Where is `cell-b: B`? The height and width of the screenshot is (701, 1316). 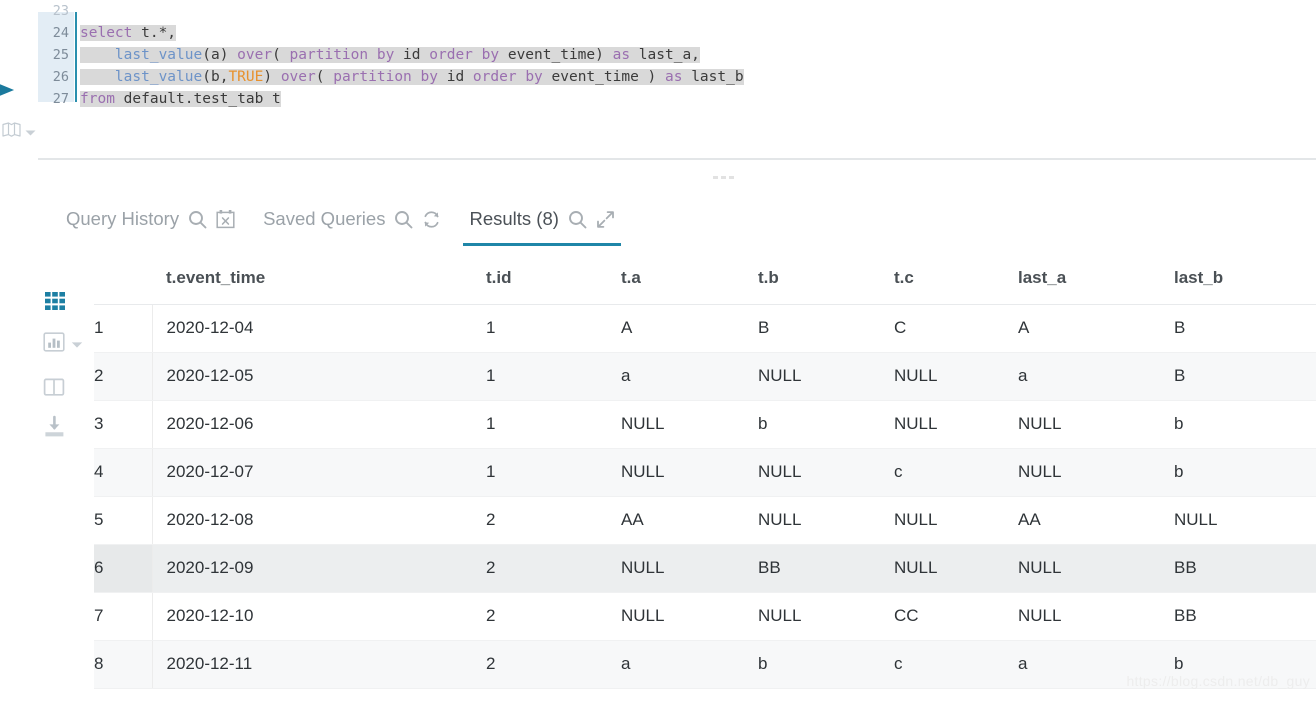
cell-b: B is located at coordinates (812, 328).